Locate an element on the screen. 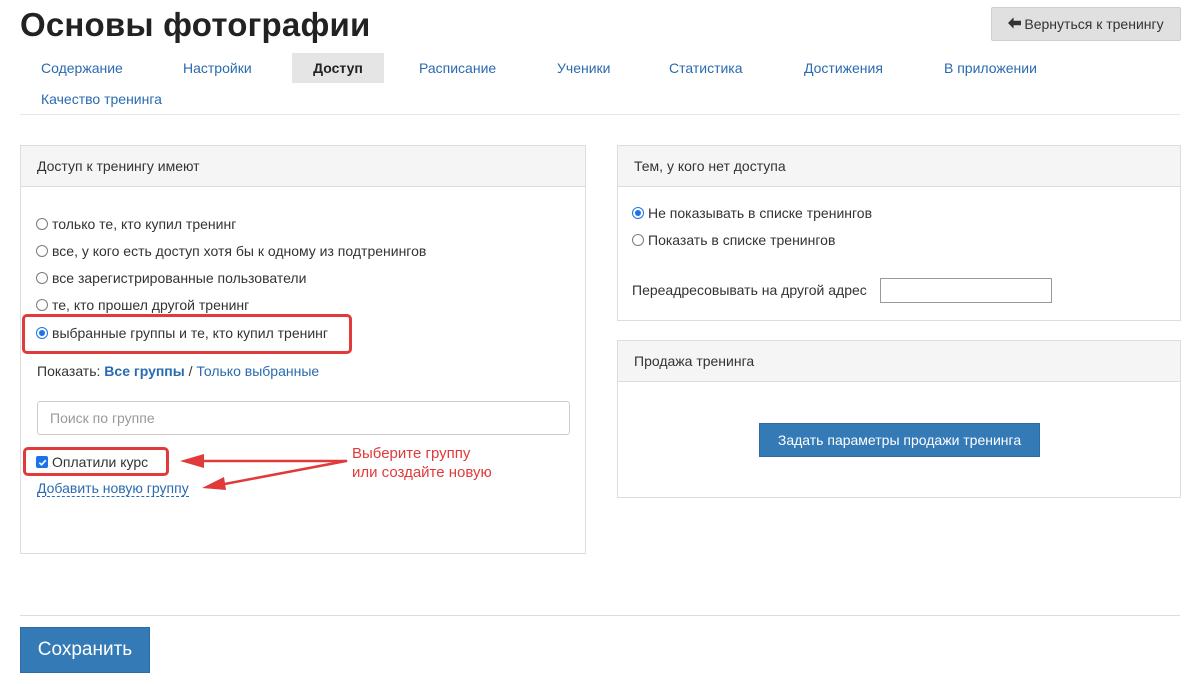 The width and height of the screenshot is (1200, 684). no-access-option-show: Показать в списке тренингов is located at coordinates (733, 240).